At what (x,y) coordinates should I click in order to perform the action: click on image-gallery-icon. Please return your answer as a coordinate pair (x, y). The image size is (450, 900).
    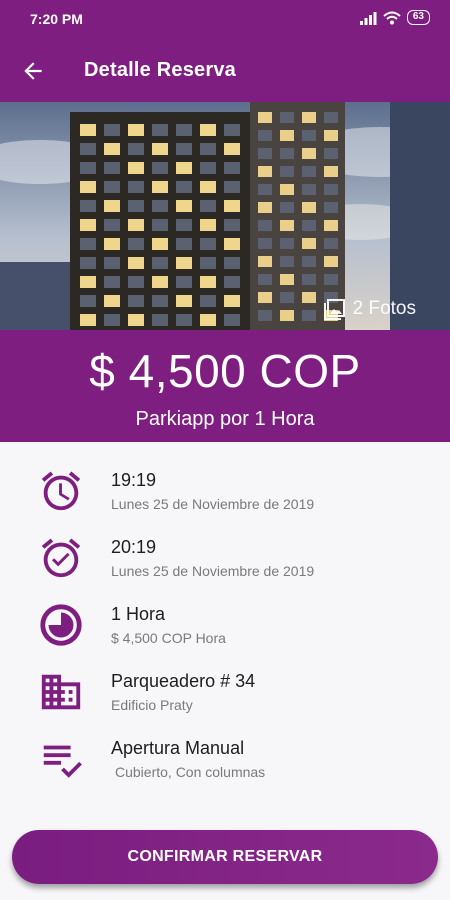
    Looking at the image, I should click on (334, 309).